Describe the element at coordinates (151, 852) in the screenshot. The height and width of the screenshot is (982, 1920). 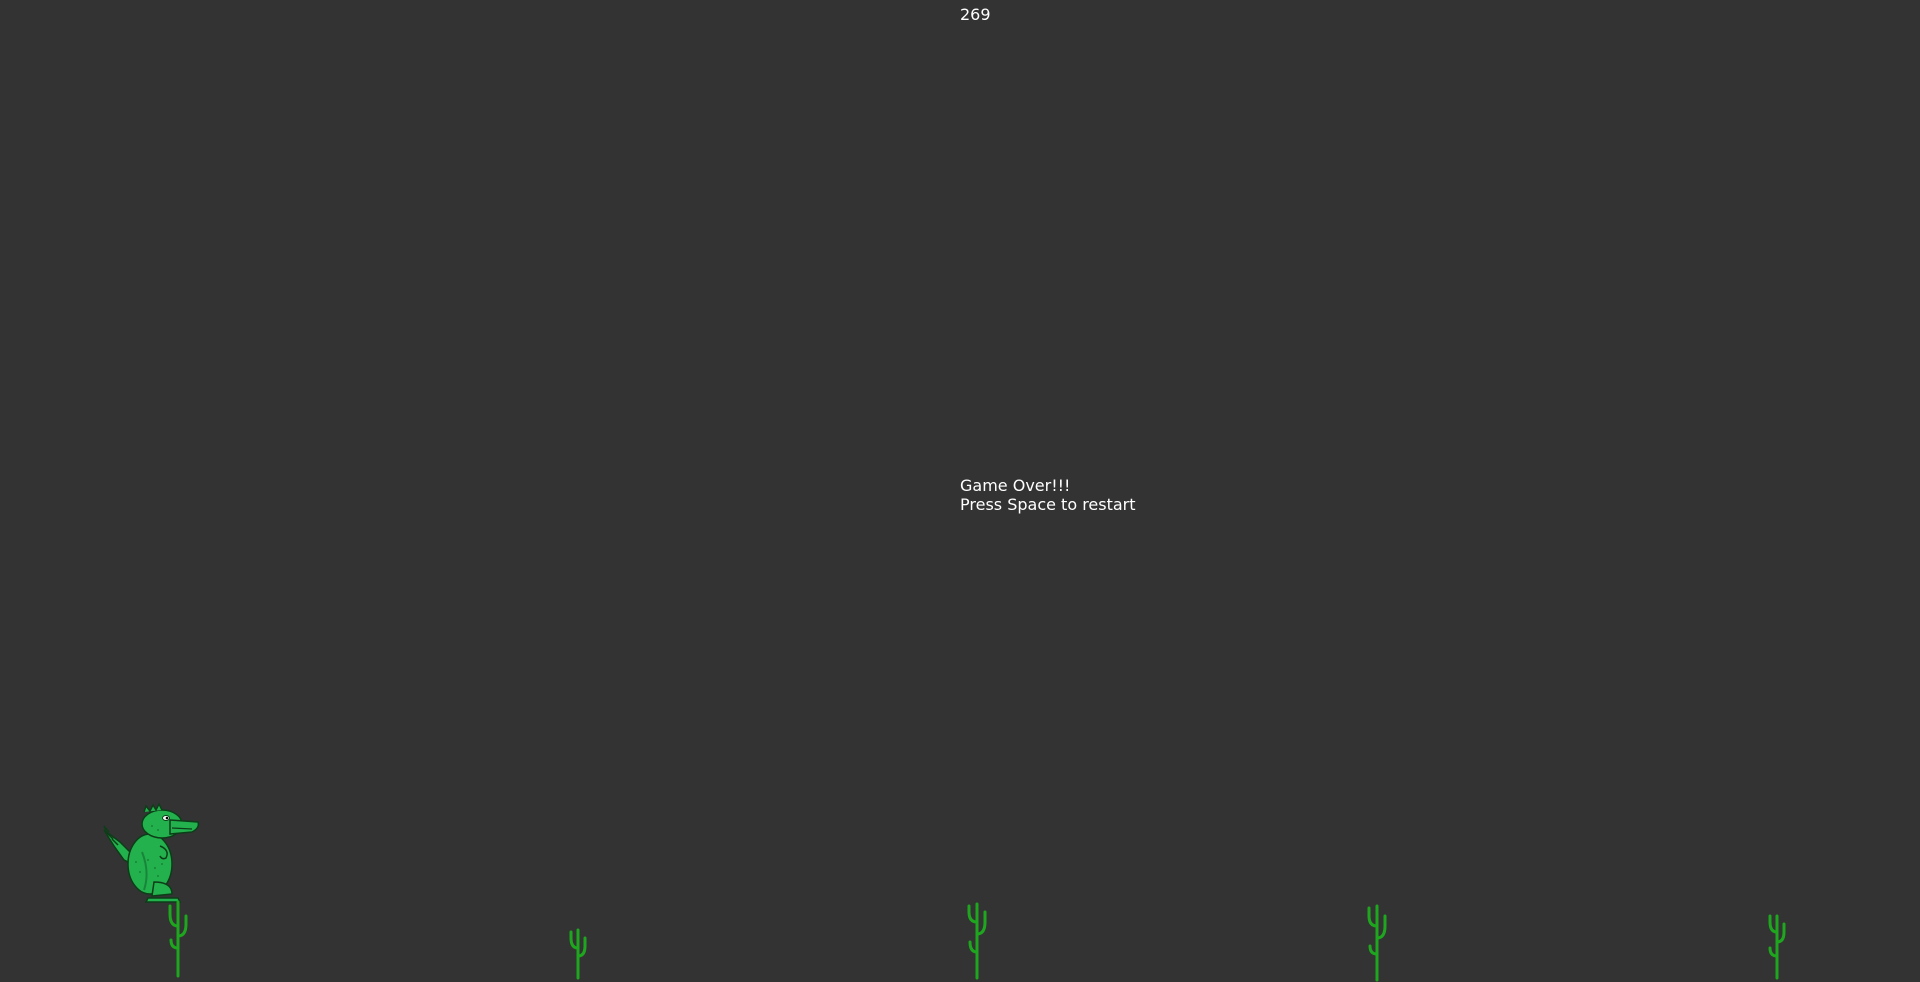
I see `dinosaur-icon` at that location.